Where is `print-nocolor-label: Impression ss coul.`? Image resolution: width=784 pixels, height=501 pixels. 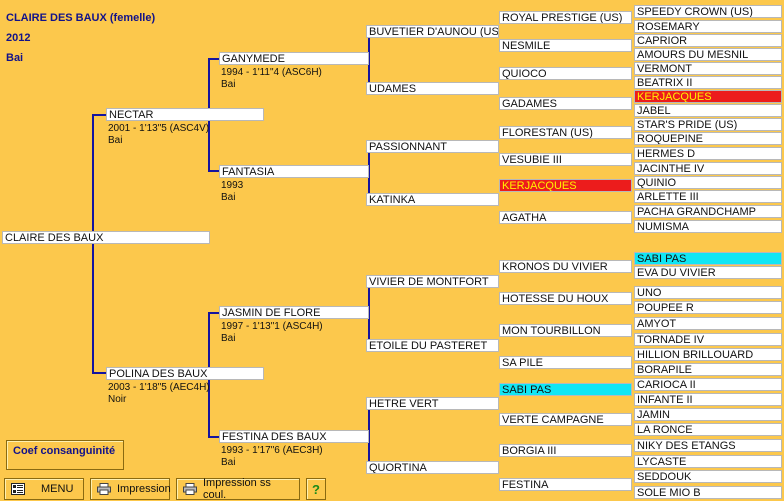
print-nocolor-label: Impression ss coul. is located at coordinates (237, 489).